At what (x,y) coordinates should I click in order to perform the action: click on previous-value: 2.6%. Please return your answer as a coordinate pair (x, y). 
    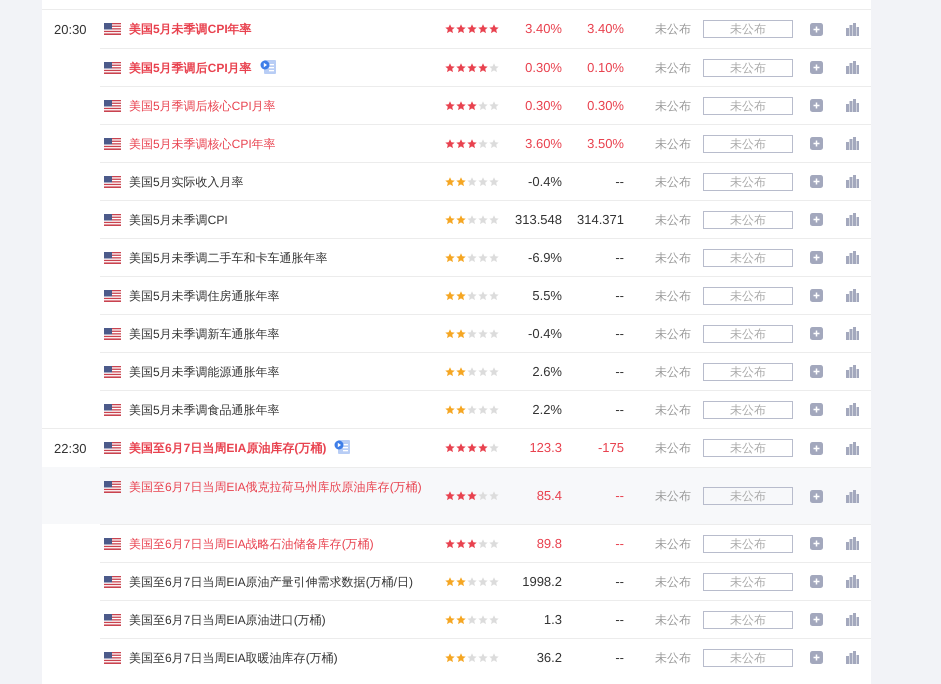
    Looking at the image, I should click on (546, 371).